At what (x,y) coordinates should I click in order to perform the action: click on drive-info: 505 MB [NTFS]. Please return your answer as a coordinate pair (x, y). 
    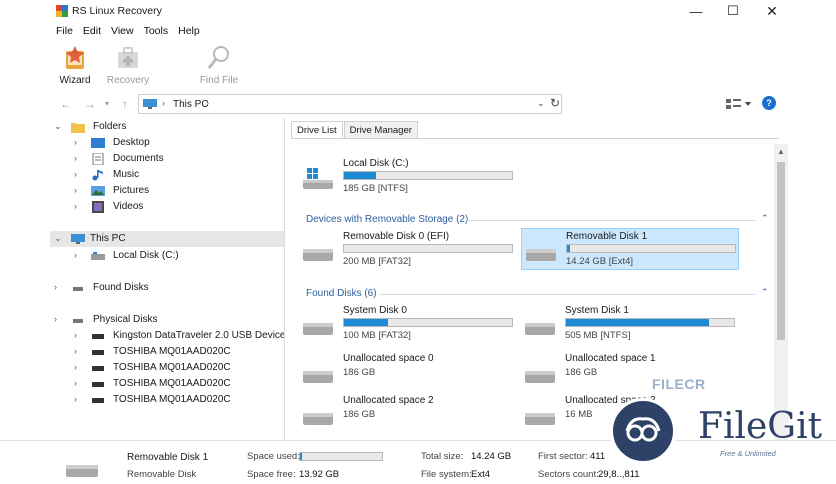
    Looking at the image, I should click on (598, 335).